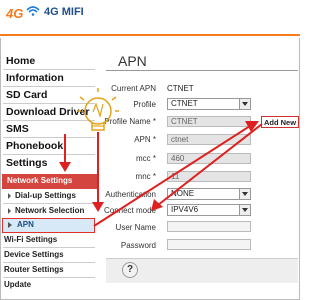 Image resolution: width=320 pixels, height=300 pixels. Describe the element at coordinates (180, 88) in the screenshot. I see `current-apn-value: CTNET` at that location.